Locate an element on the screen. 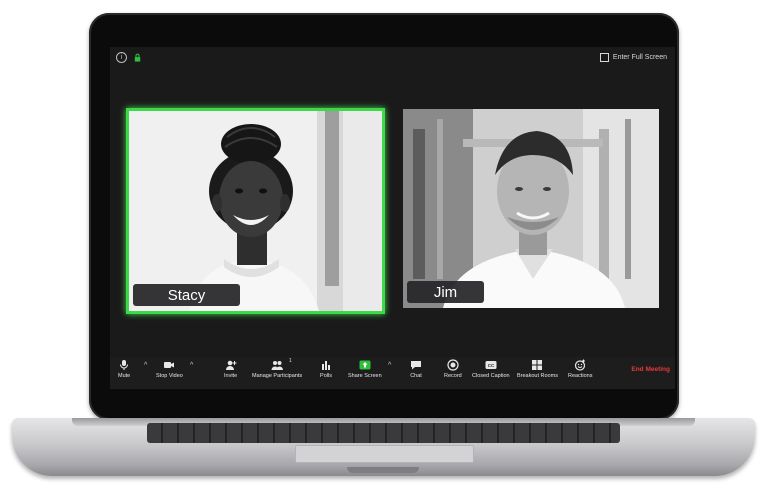 The width and height of the screenshot is (767, 489). enter-full-screen-button: Enter Full Screen is located at coordinates (633, 57).